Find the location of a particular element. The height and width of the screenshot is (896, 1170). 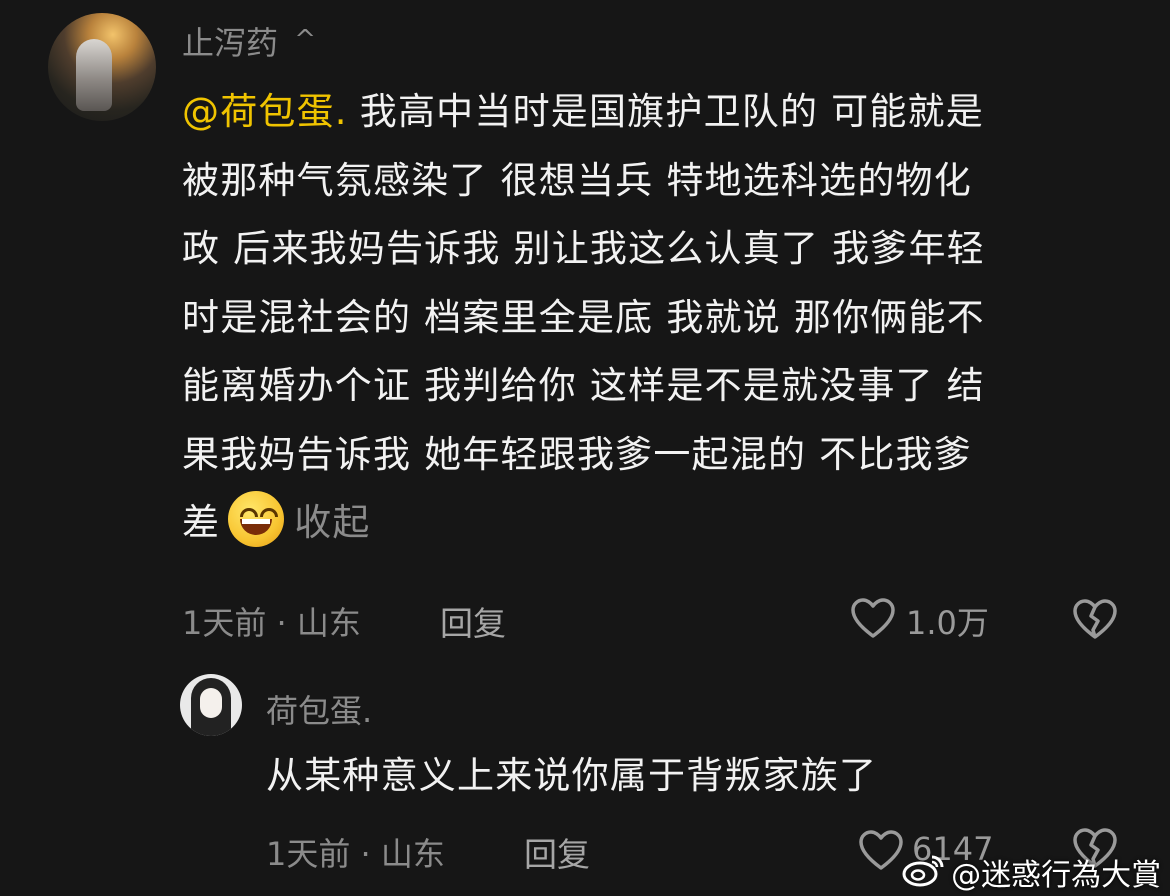

comment-line: 果我妈告诉我 她年轻跟我爹一起混的 不比我爹 is located at coordinates (577, 454).